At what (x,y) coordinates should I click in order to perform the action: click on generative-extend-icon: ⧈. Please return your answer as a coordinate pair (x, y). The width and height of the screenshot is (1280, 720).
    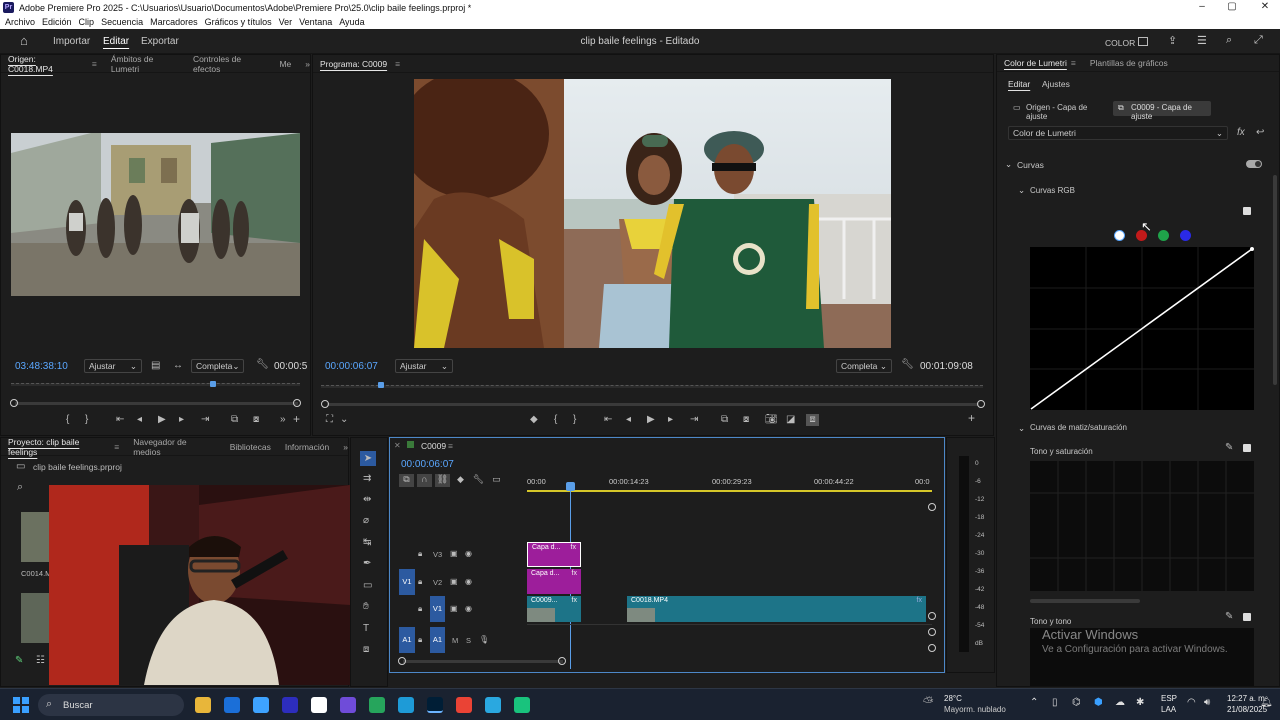
    Looking at the image, I should click on (366, 650).